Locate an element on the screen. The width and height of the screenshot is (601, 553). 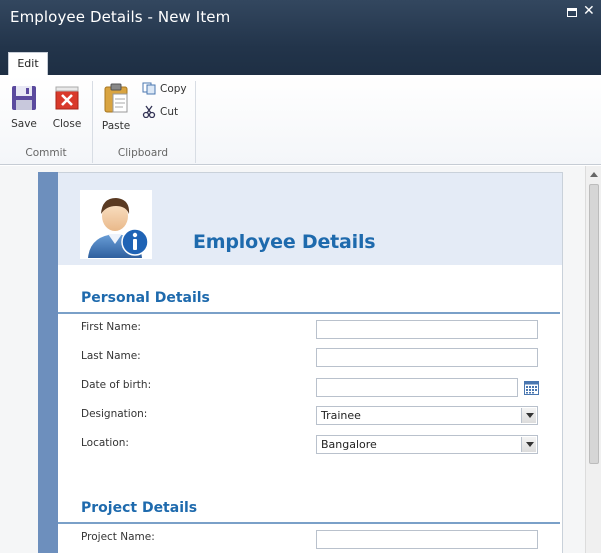
cut-button: Cut is located at coordinates (160, 111).